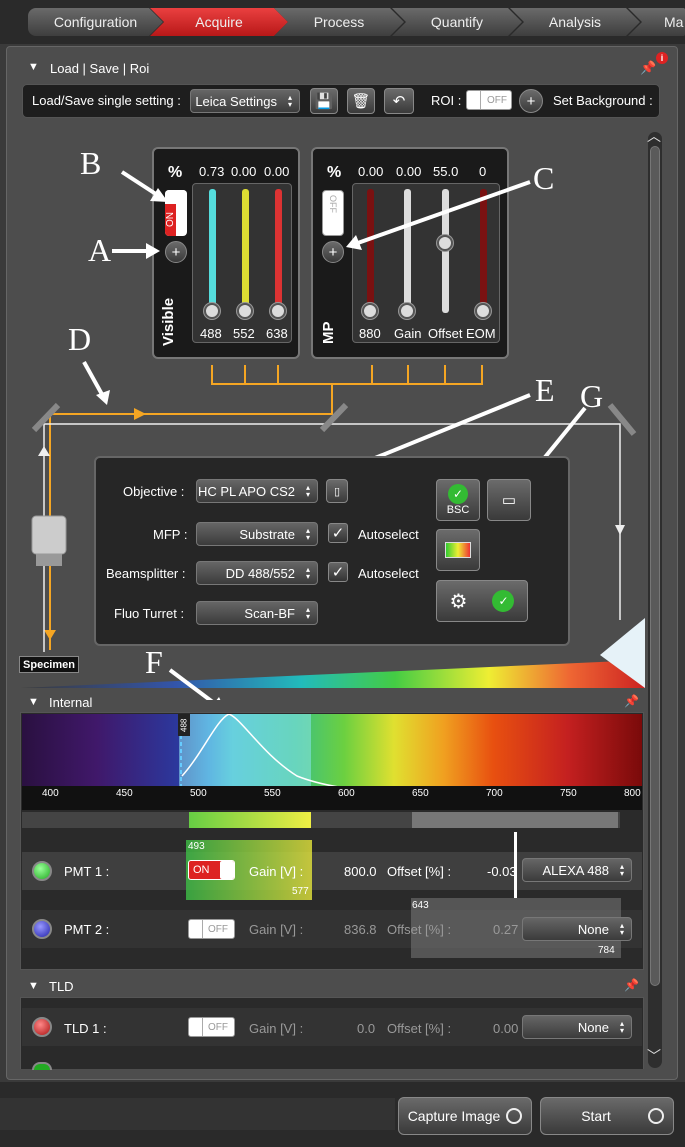  What do you see at coordinates (465, 1116) in the screenshot?
I see `capture-image-button: Capture Image` at bounding box center [465, 1116].